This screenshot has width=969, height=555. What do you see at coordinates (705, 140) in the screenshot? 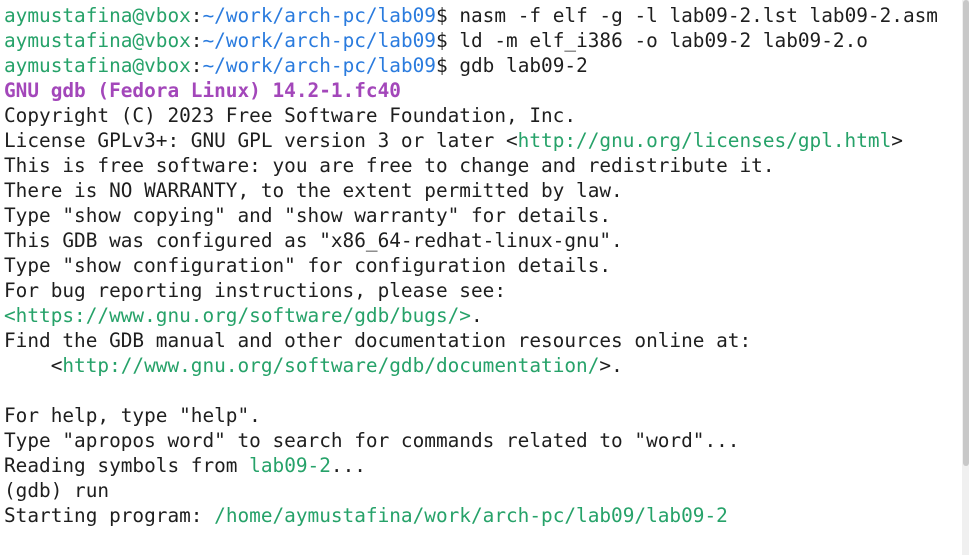
I see `license-link: http://gnu.org/licenses/gpl.html` at bounding box center [705, 140].